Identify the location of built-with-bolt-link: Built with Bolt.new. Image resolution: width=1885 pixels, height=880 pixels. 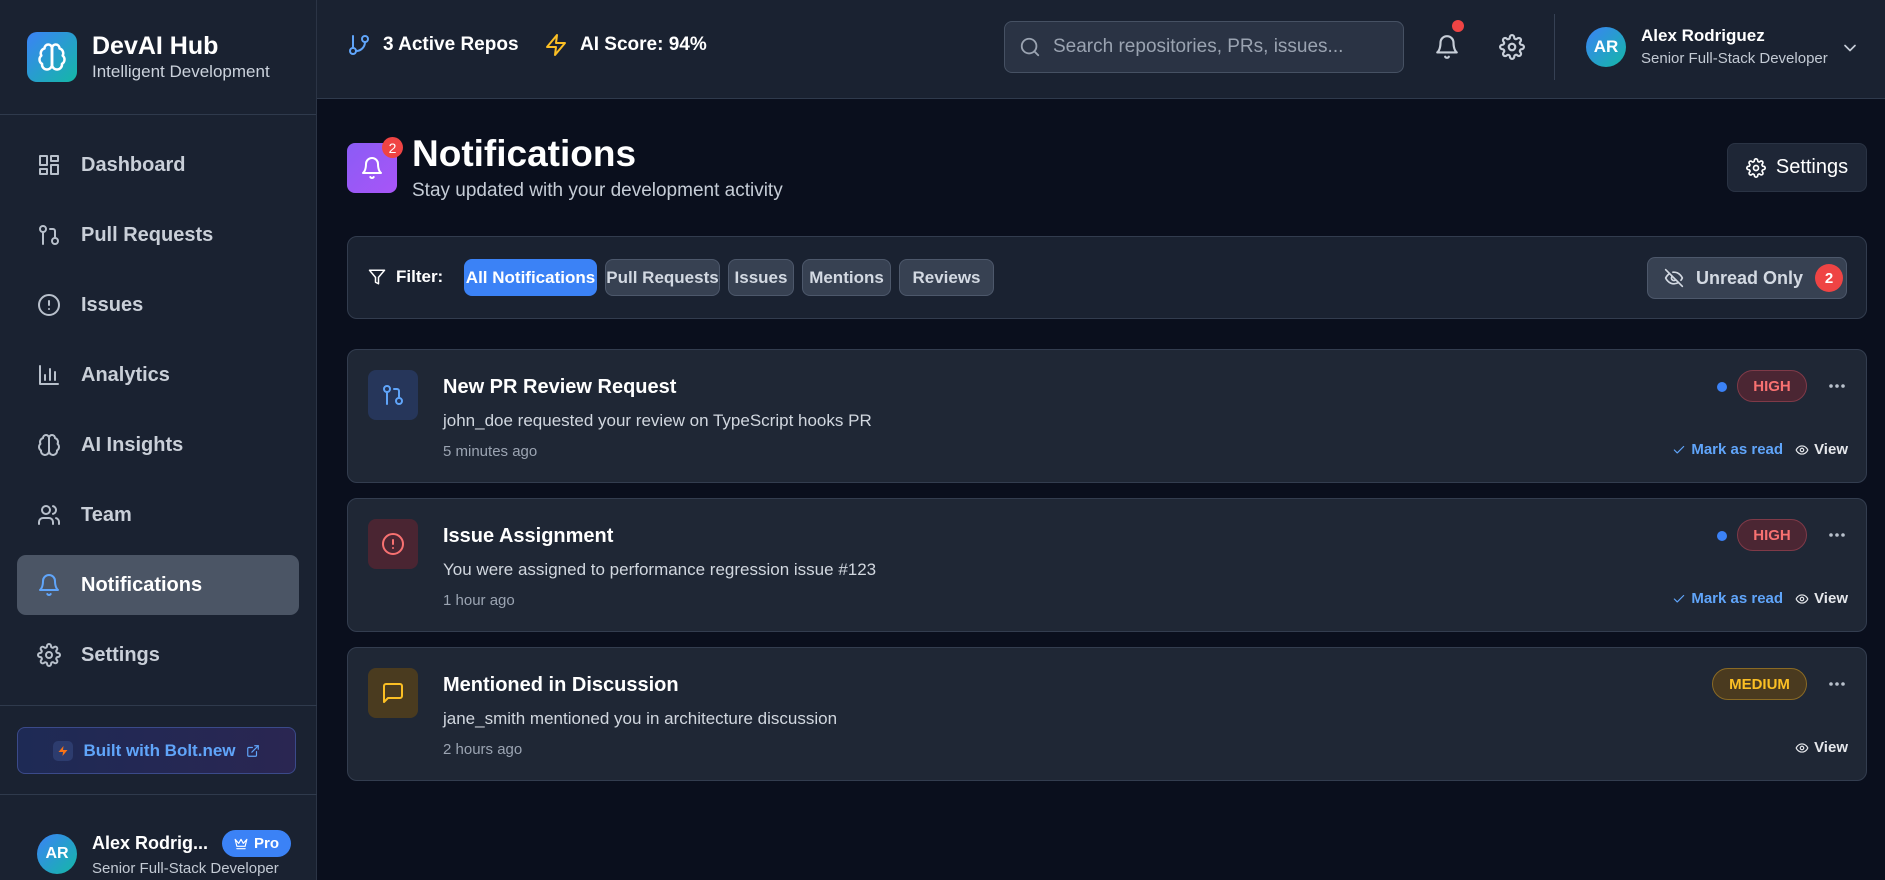
(156, 750).